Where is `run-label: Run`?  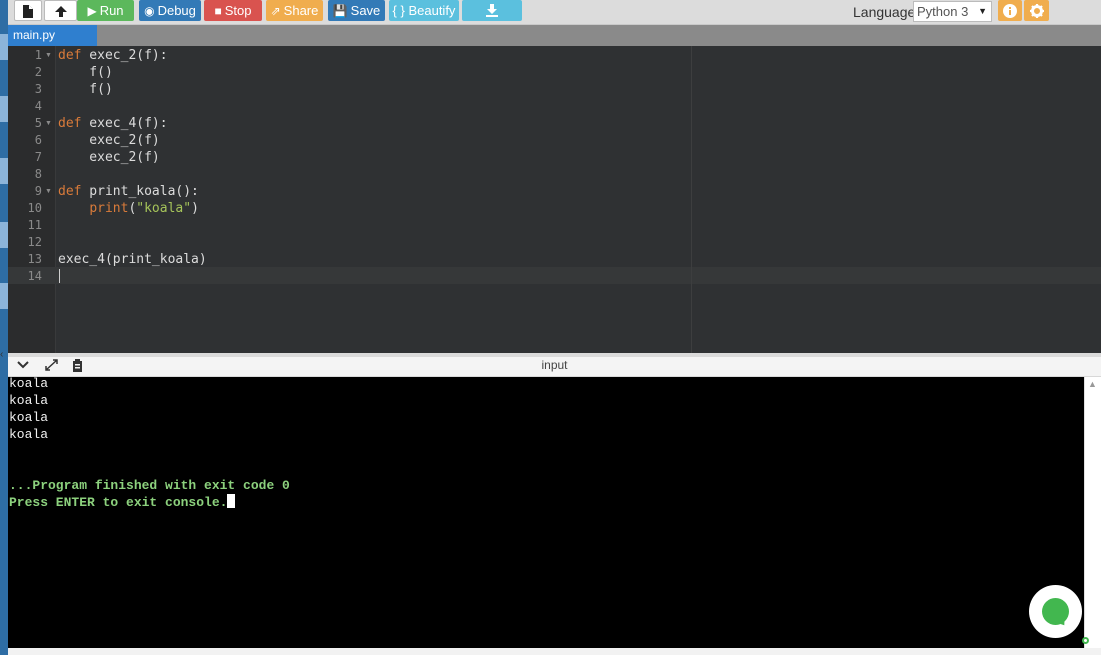
run-label: Run is located at coordinates (111, 10).